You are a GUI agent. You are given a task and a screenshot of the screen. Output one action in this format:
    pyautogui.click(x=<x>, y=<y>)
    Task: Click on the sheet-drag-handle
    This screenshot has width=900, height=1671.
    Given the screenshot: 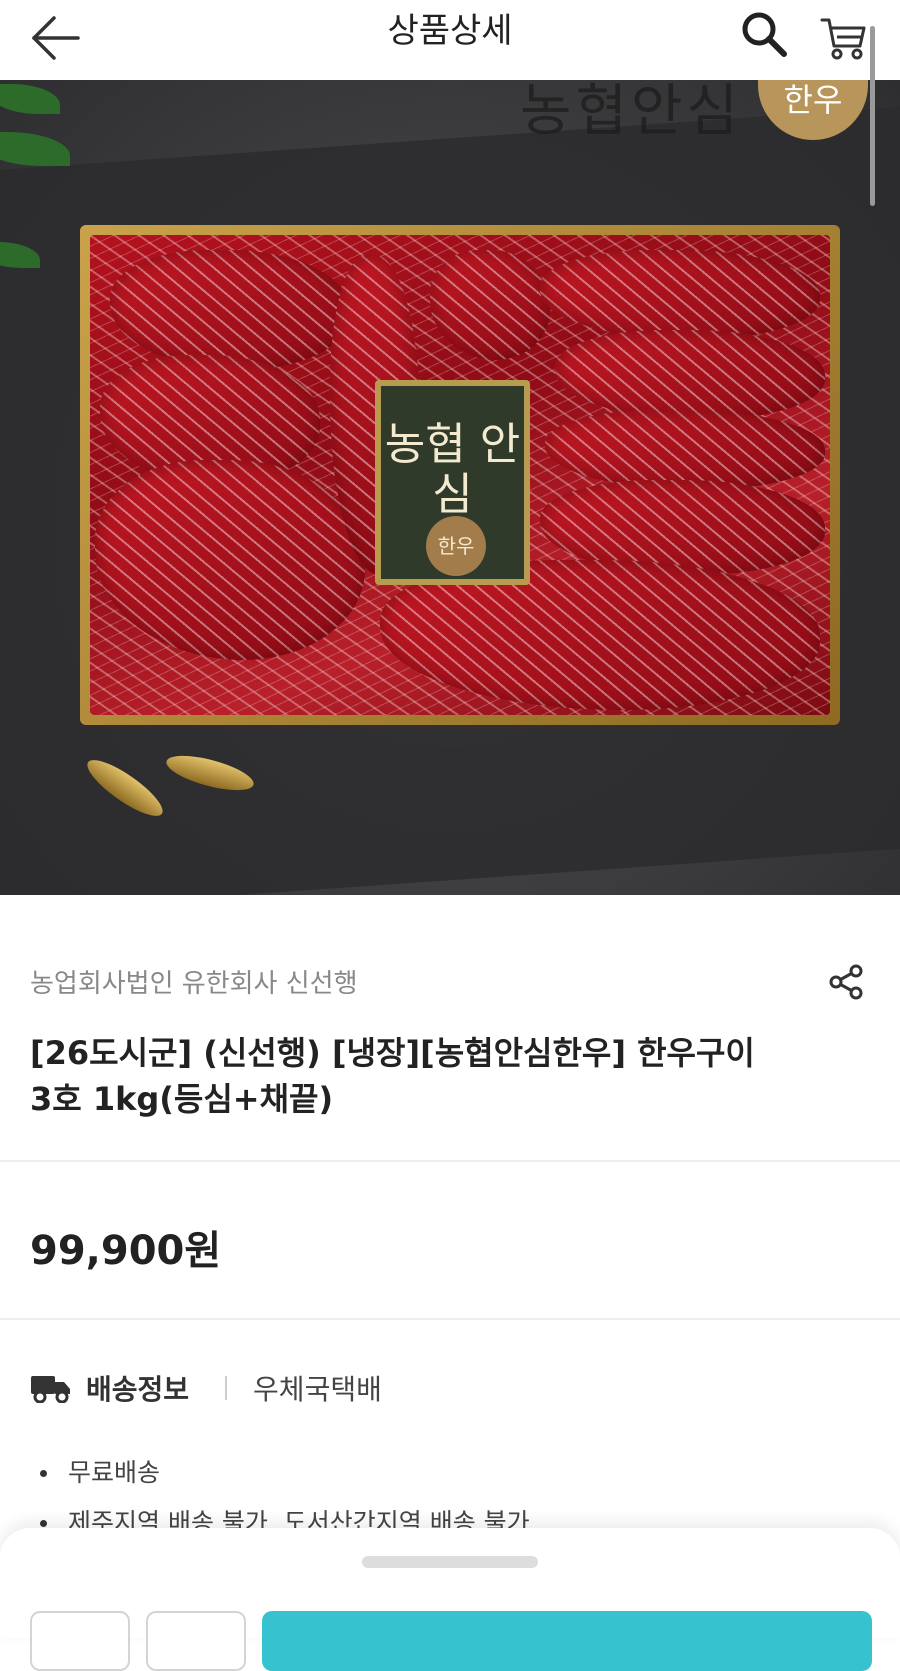 What is the action you would take?
    pyautogui.click(x=450, y=1562)
    